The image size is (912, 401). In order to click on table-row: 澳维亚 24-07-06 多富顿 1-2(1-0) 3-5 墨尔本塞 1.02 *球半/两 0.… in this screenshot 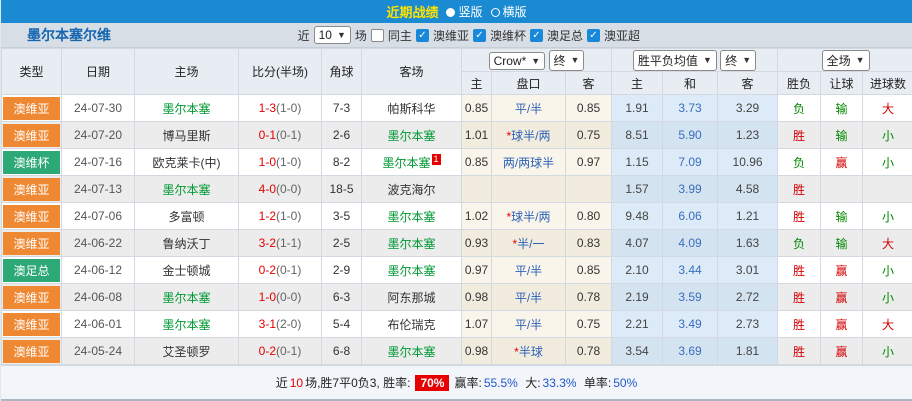, I will do `click(456, 216)`.